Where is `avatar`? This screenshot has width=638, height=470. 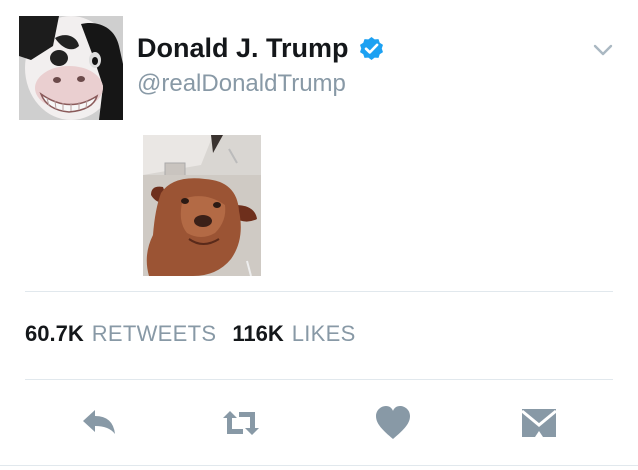
avatar is located at coordinates (71, 68).